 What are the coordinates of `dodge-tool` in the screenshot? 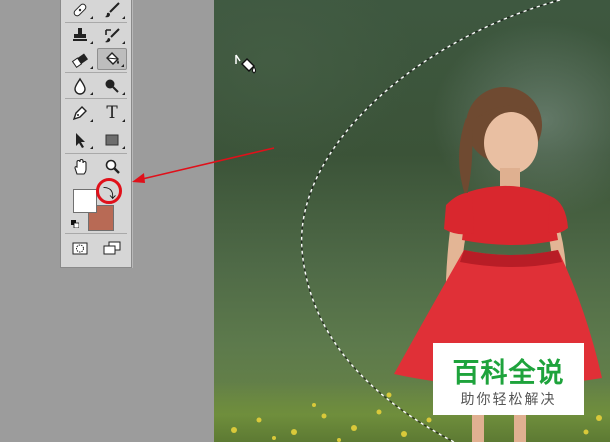 It's located at (112, 86).